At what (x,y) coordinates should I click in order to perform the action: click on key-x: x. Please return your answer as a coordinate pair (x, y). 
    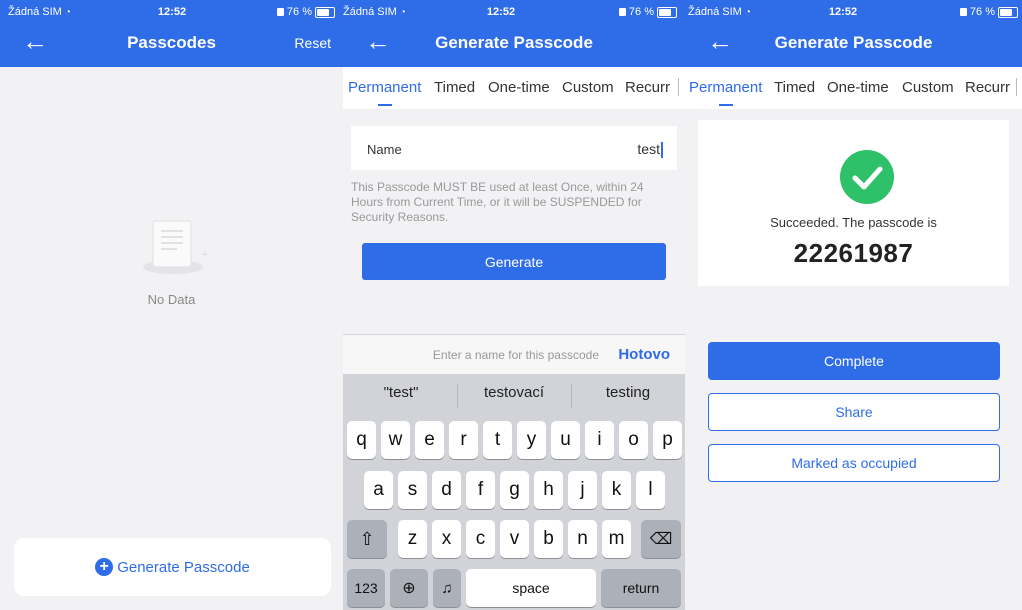
    Looking at the image, I should click on (446, 539).